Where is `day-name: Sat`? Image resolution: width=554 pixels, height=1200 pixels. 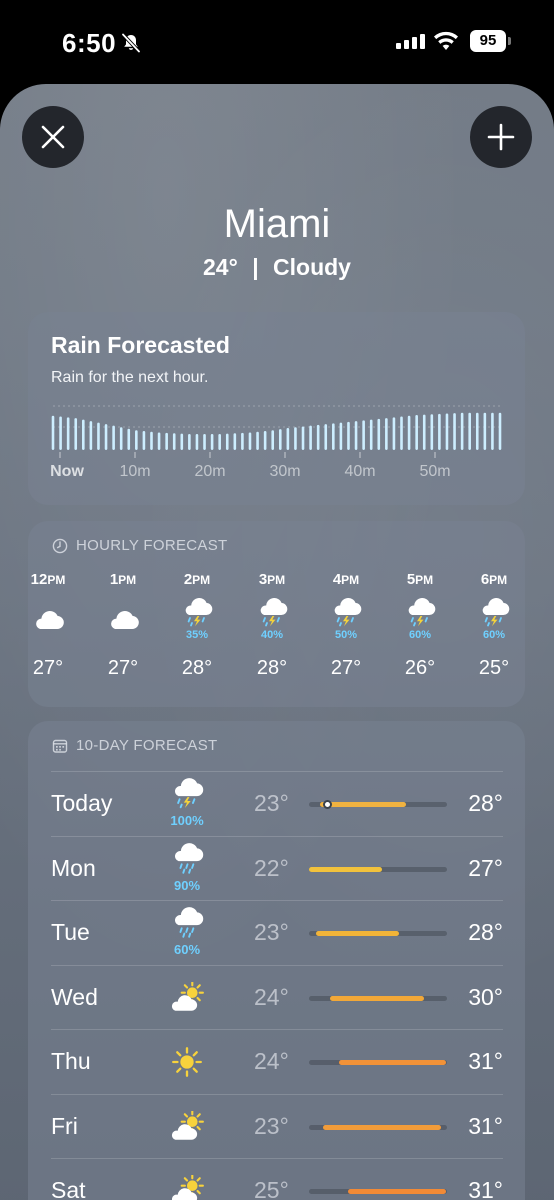
day-name: Sat is located at coordinates (68, 1188).